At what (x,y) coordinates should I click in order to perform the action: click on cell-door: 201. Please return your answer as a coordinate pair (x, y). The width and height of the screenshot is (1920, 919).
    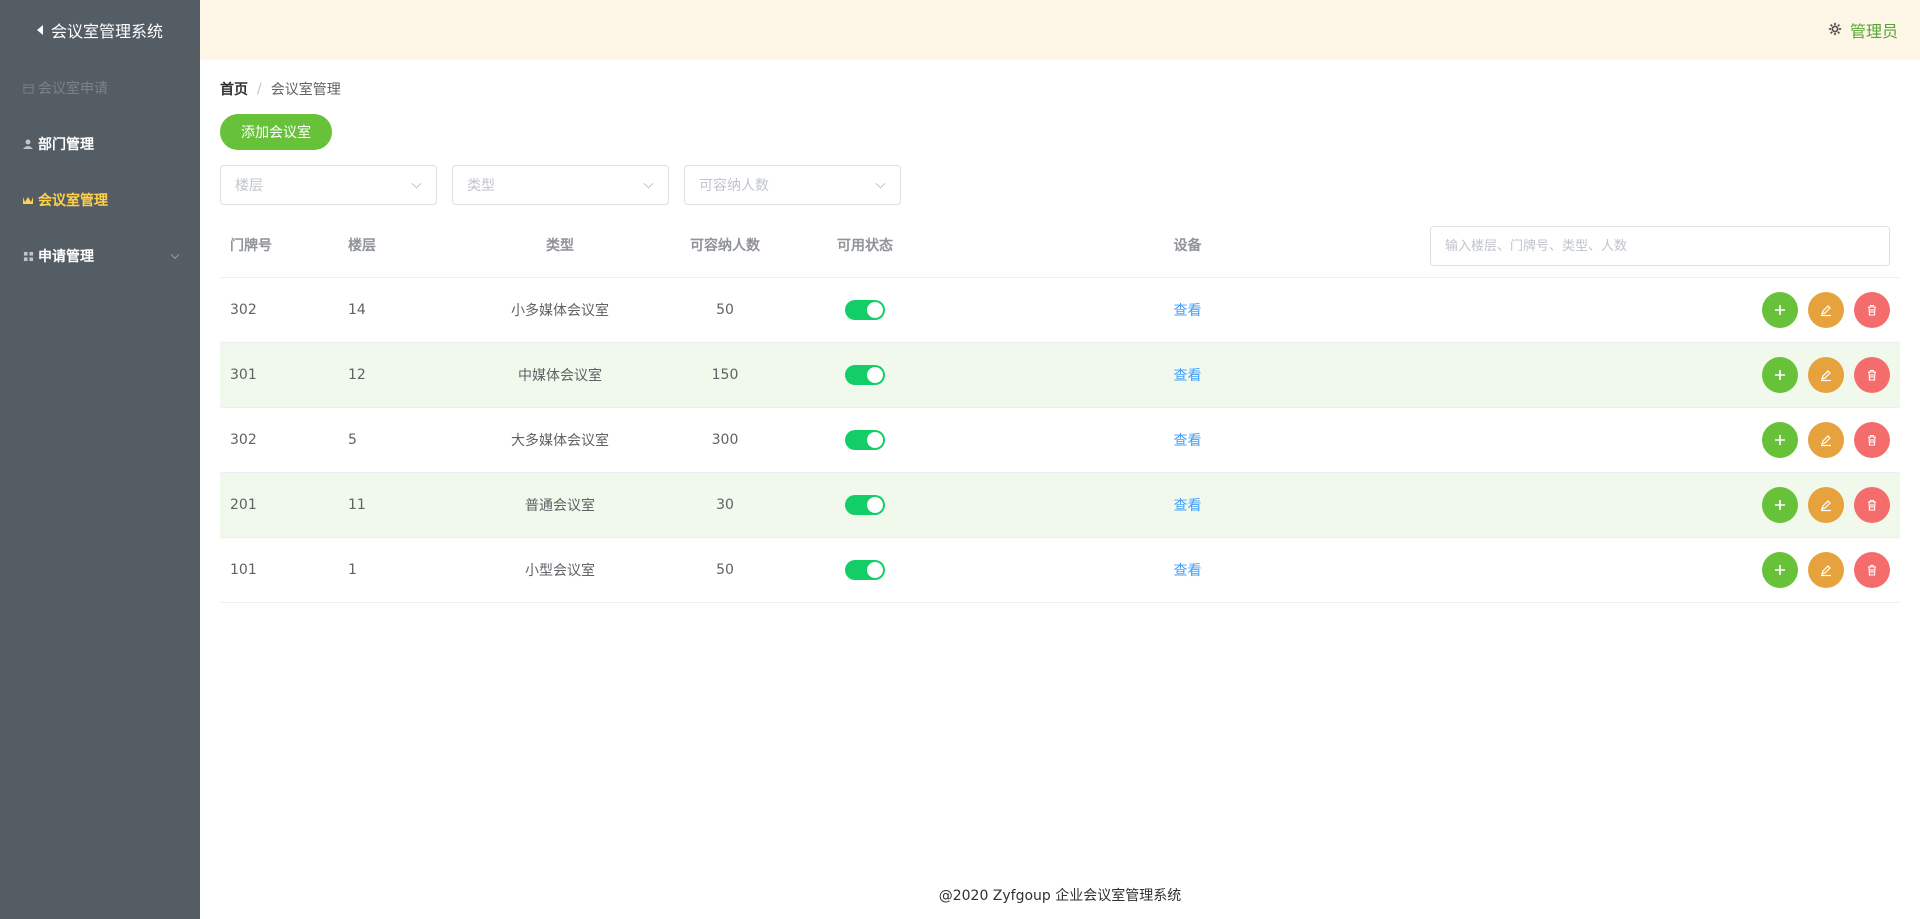
    Looking at the image, I should click on (243, 505).